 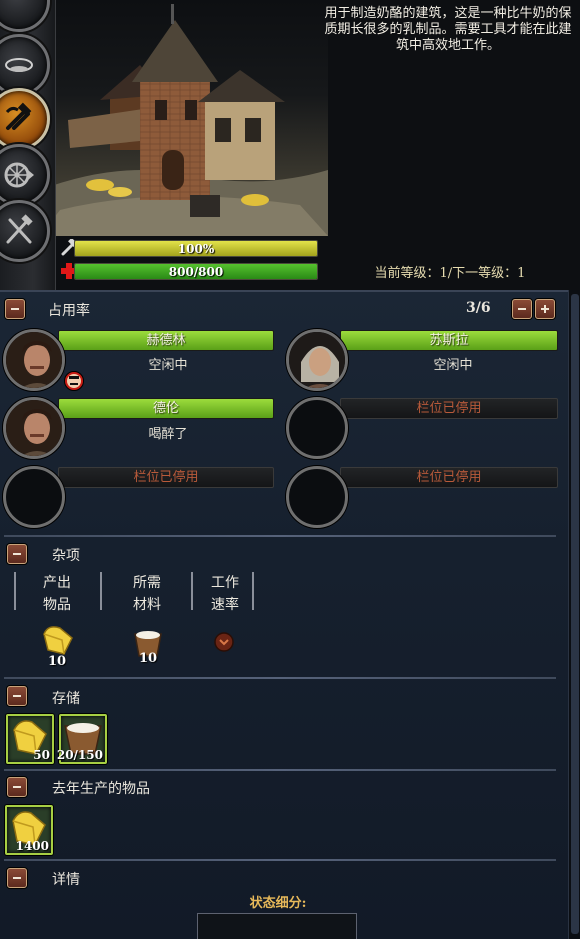 I want to click on worker-status: 喝醉了, so click(x=168, y=434).